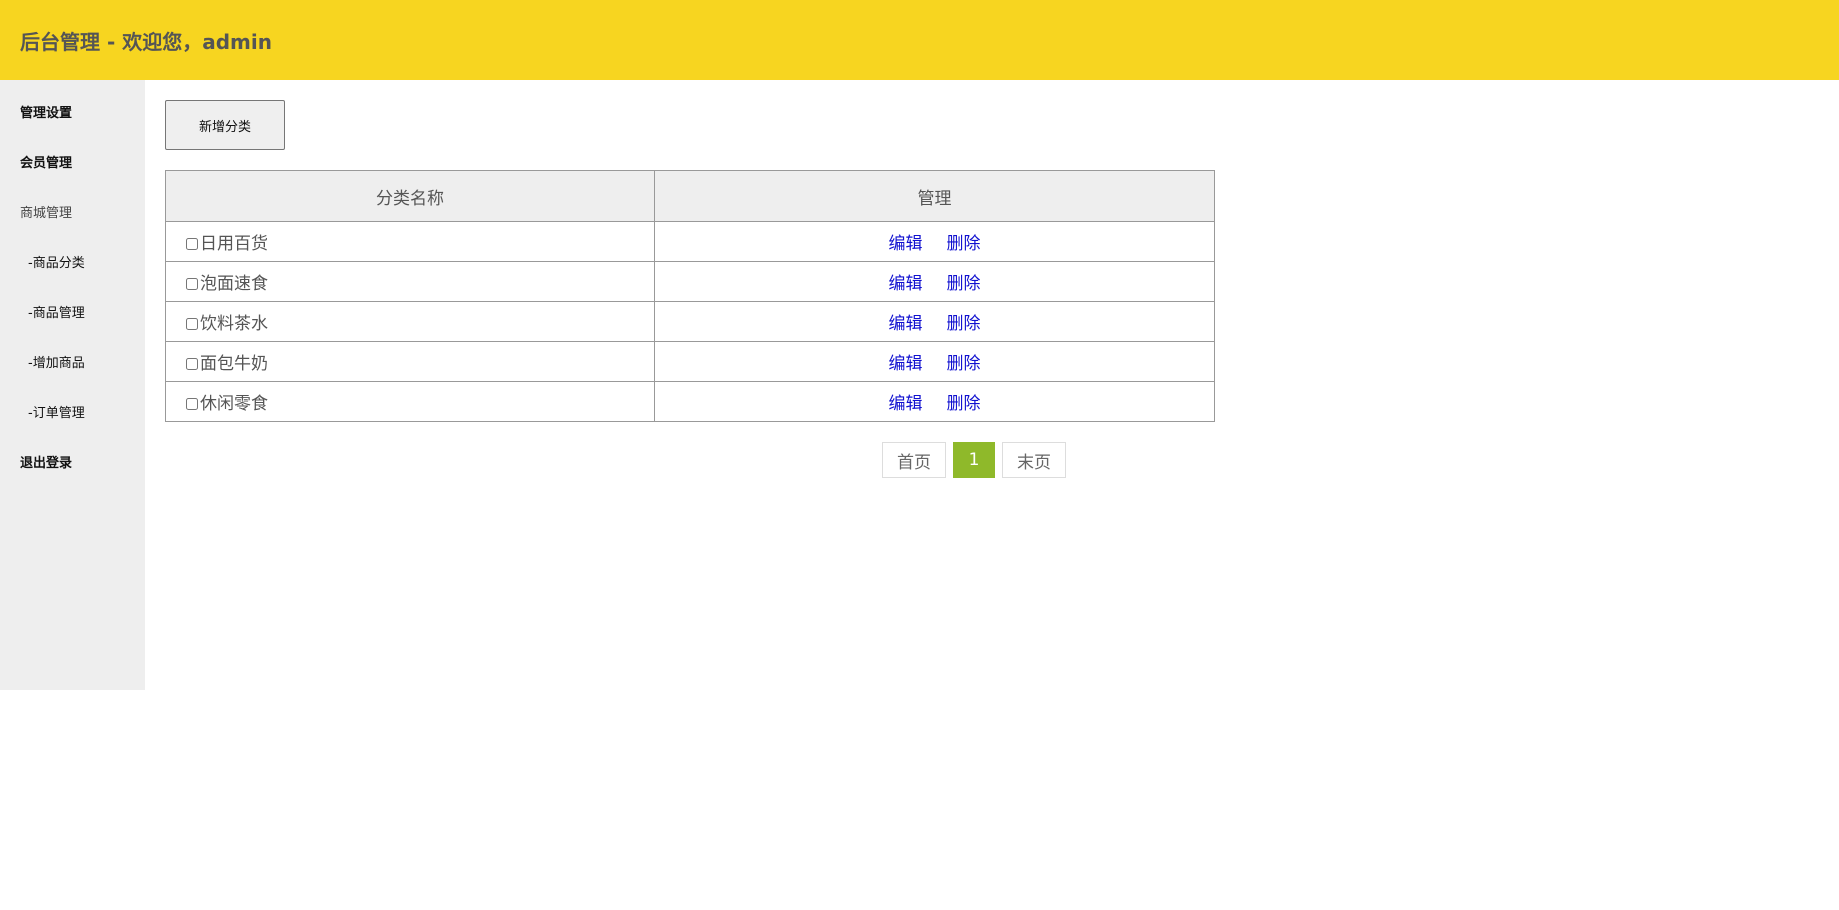 The height and width of the screenshot is (910, 1839). I want to click on sidebar-item-add-product: -增加商品, so click(56, 361).